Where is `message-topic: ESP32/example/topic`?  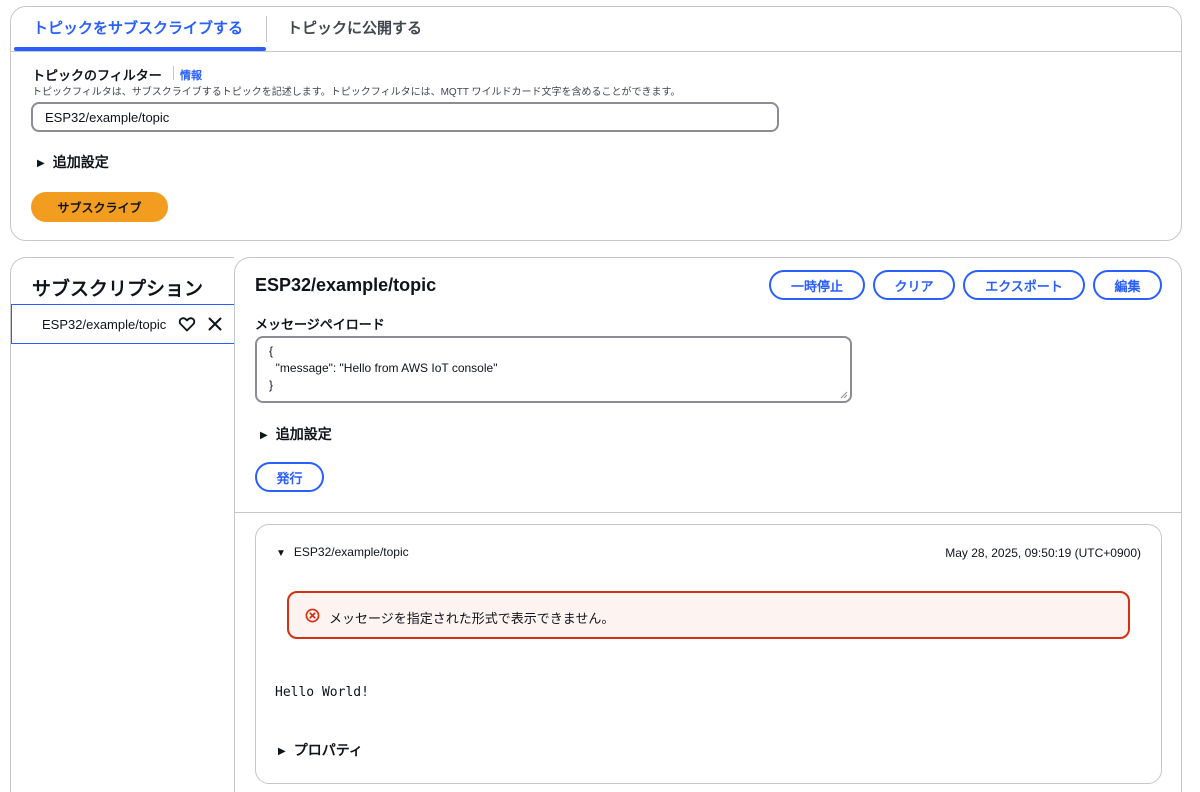 message-topic: ESP32/example/topic is located at coordinates (351, 552).